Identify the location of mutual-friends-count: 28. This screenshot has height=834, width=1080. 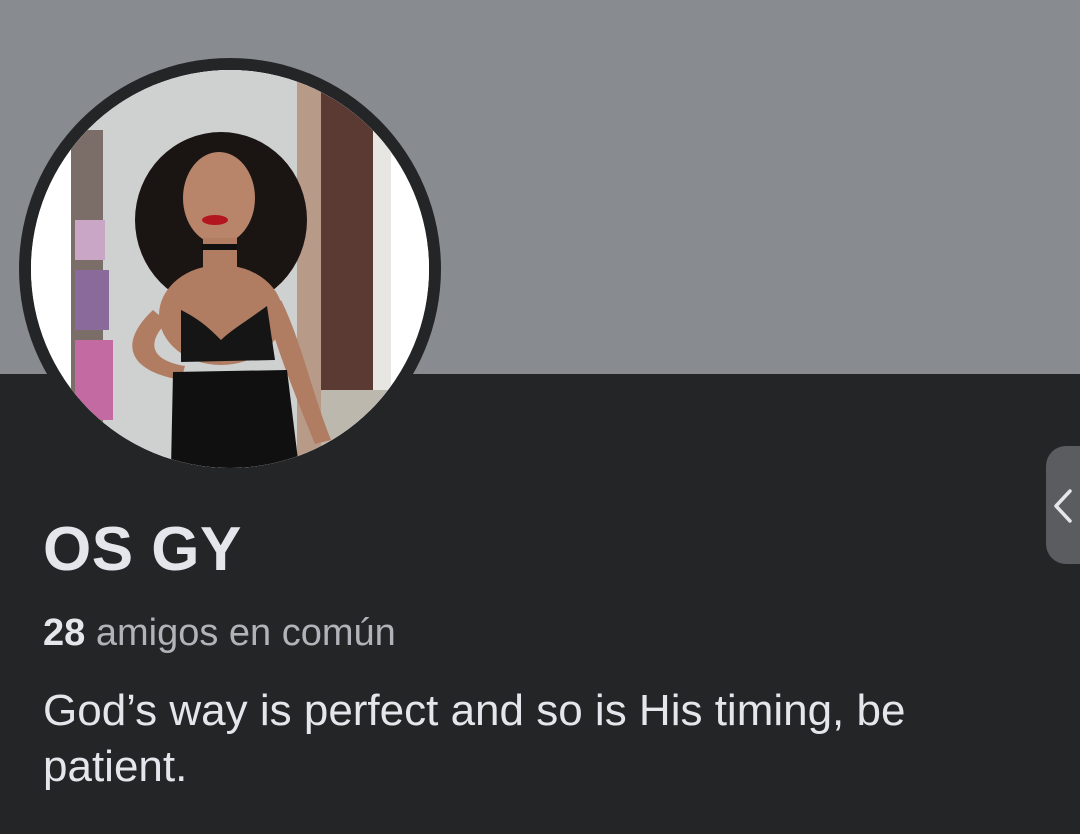
(64, 633).